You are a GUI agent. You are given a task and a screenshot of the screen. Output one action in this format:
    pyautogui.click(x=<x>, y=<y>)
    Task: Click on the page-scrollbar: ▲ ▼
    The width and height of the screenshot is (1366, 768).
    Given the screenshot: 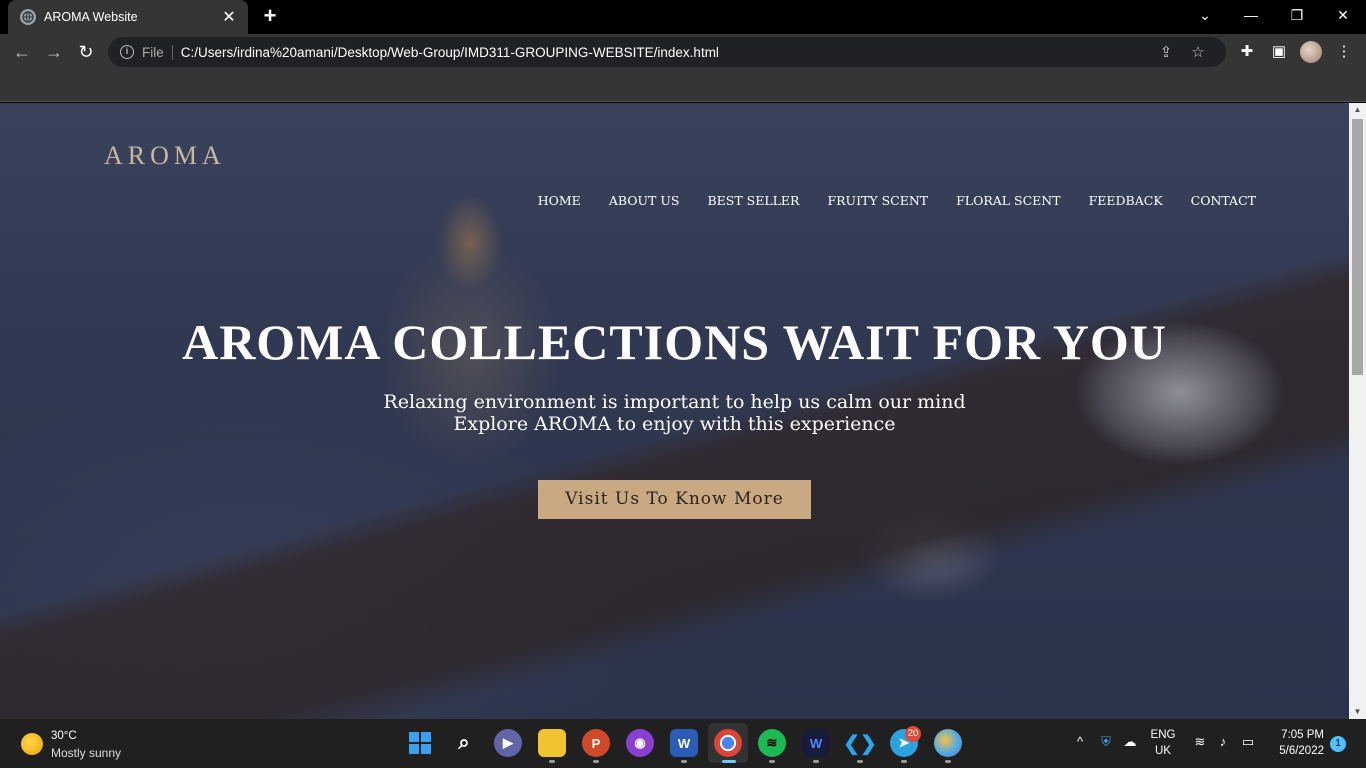 What is the action you would take?
    pyautogui.click(x=1357, y=411)
    